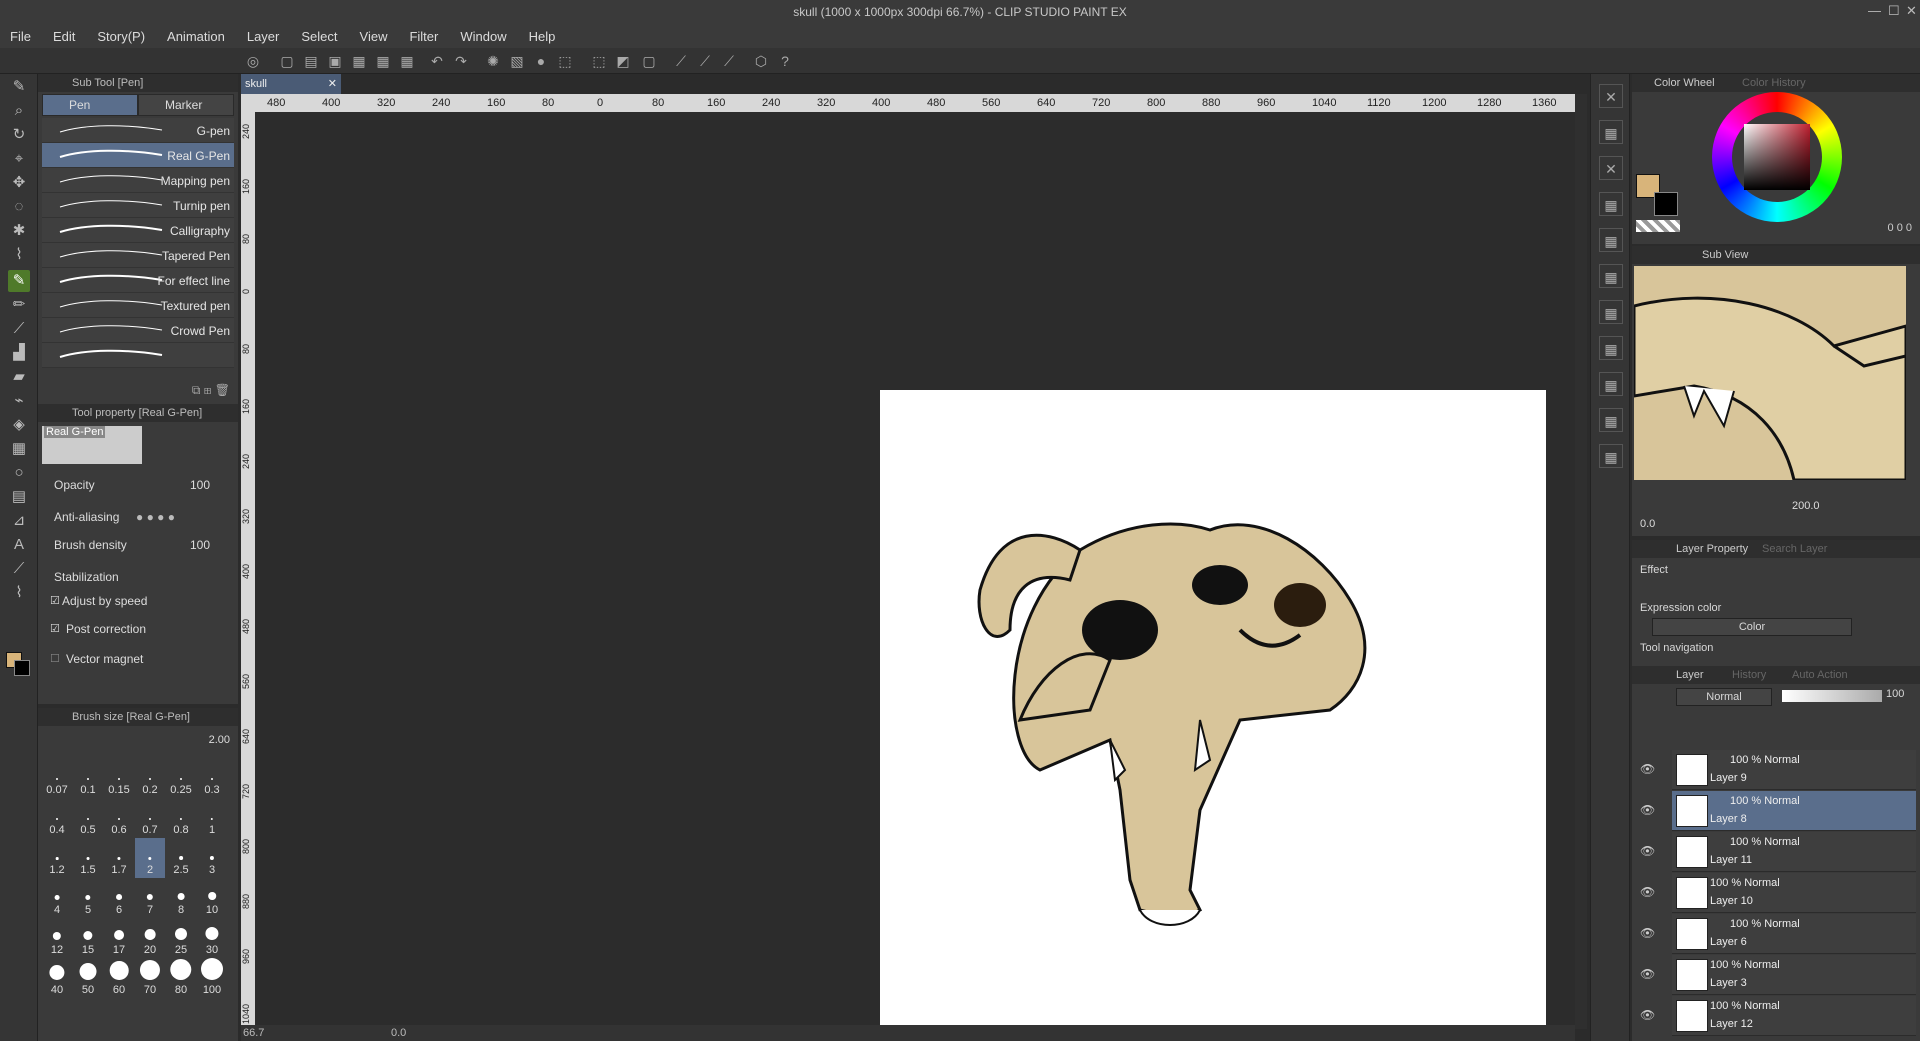 This screenshot has width=1920, height=1041. I want to click on brush-item: Crowd Pen, so click(138, 330).